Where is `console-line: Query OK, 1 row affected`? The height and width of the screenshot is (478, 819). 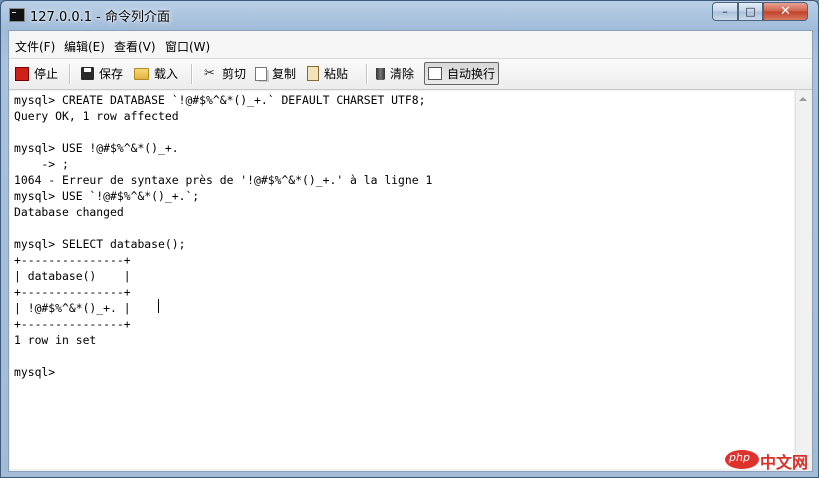
console-line: Query OK, 1 row affected is located at coordinates (96, 116).